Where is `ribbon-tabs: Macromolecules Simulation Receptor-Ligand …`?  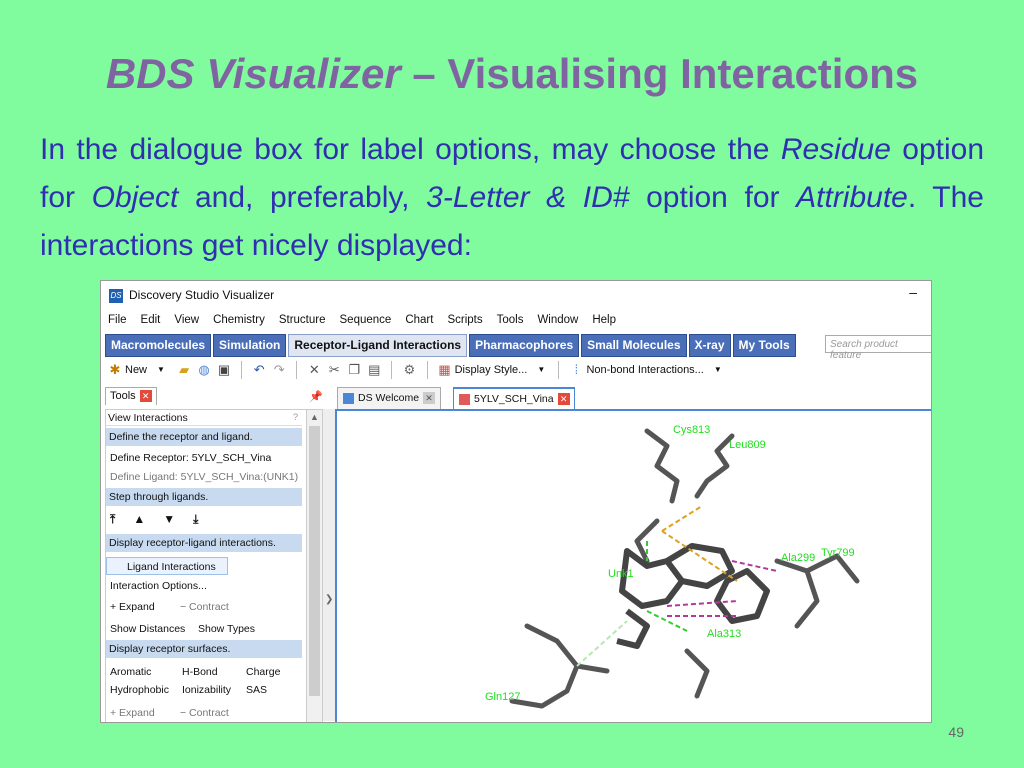 ribbon-tabs: Macromolecules Simulation Receptor-Ligand … is located at coordinates (518, 346).